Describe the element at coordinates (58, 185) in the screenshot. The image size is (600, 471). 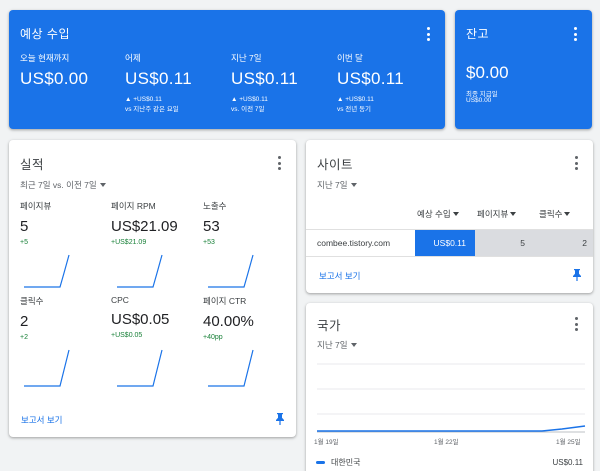
I see `date-range-label: 최근 7일 vs. 이전 7일` at that location.